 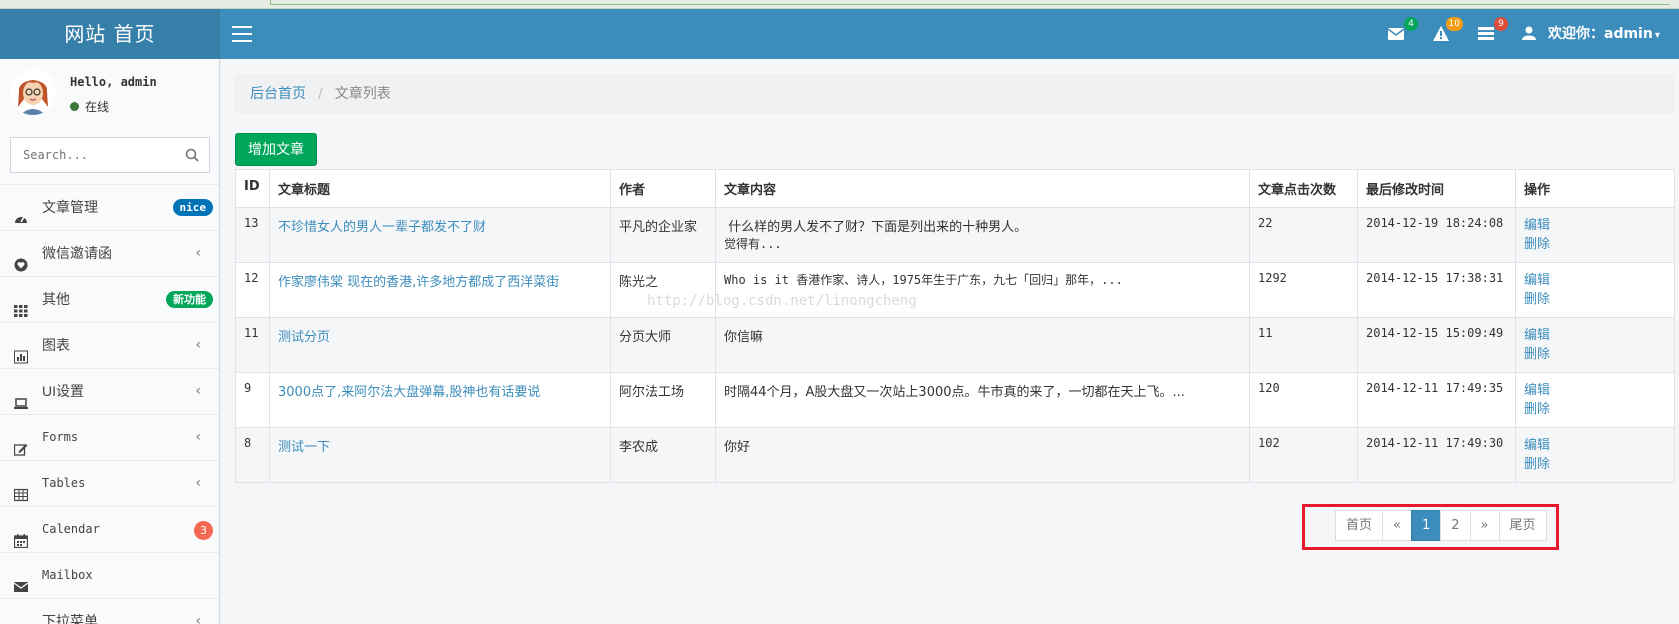 I want to click on sidebar-item-forms: Forms ‹, so click(x=109, y=437).